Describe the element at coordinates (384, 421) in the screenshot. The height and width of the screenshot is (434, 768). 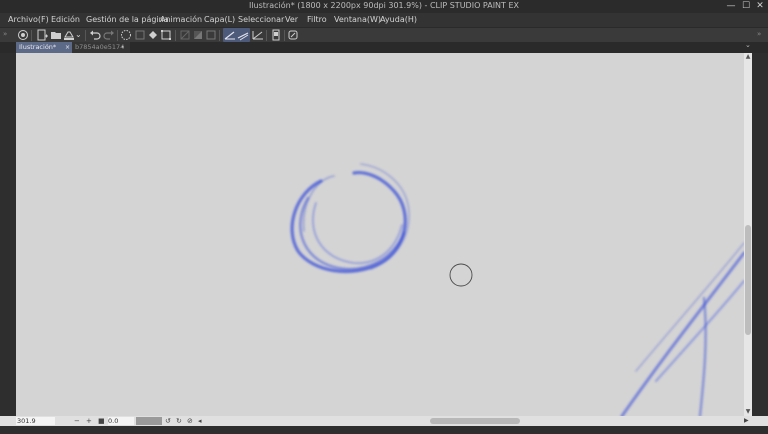
I see `navigator-status-bar: 301.9 − + ■ 0.0 ↺ ↻ ⊘ ◂ ▶` at that location.